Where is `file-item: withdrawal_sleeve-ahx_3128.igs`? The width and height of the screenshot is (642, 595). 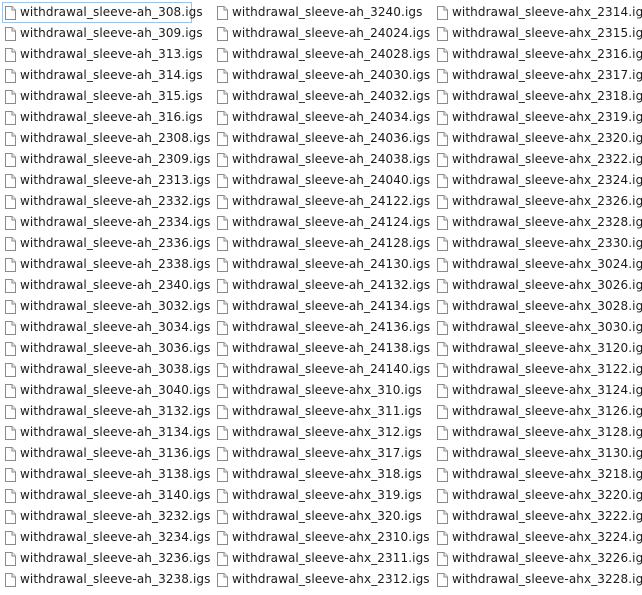 file-item: withdrawal_sleeve-ahx_3128.igs is located at coordinates (538, 432).